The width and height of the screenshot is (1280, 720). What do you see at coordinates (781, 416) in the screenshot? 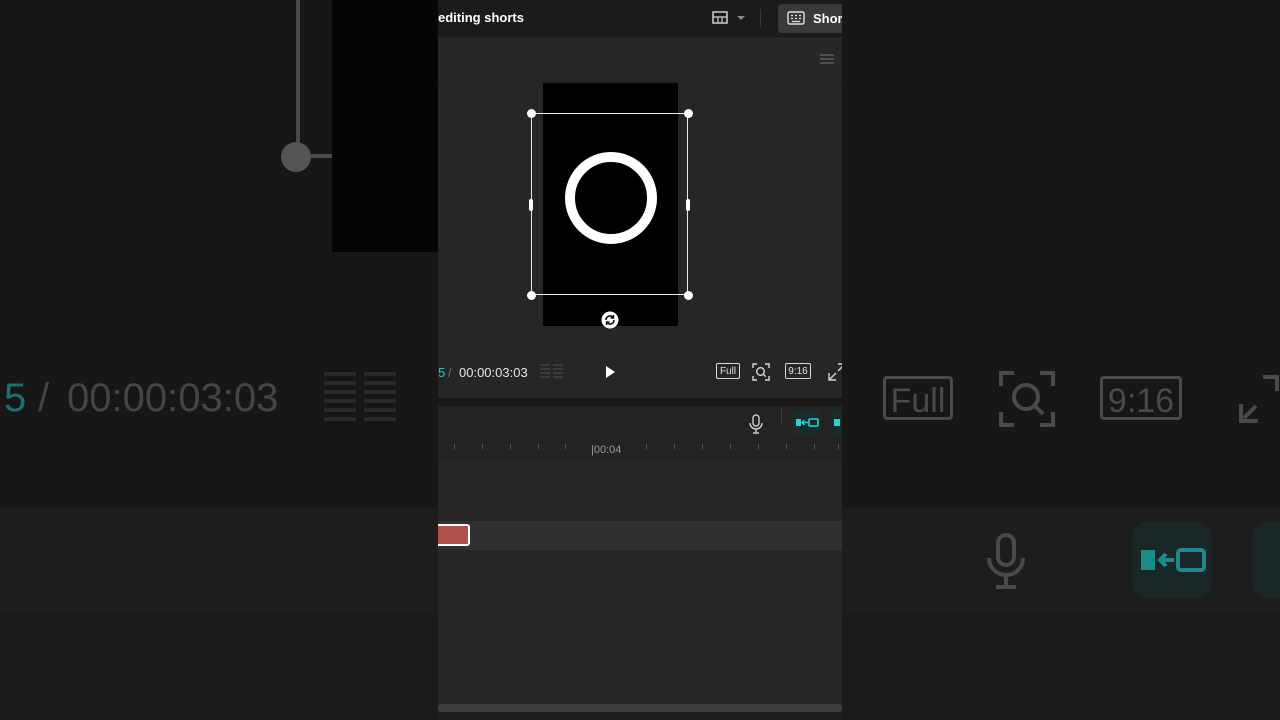
I see `toolbar-separator` at bounding box center [781, 416].